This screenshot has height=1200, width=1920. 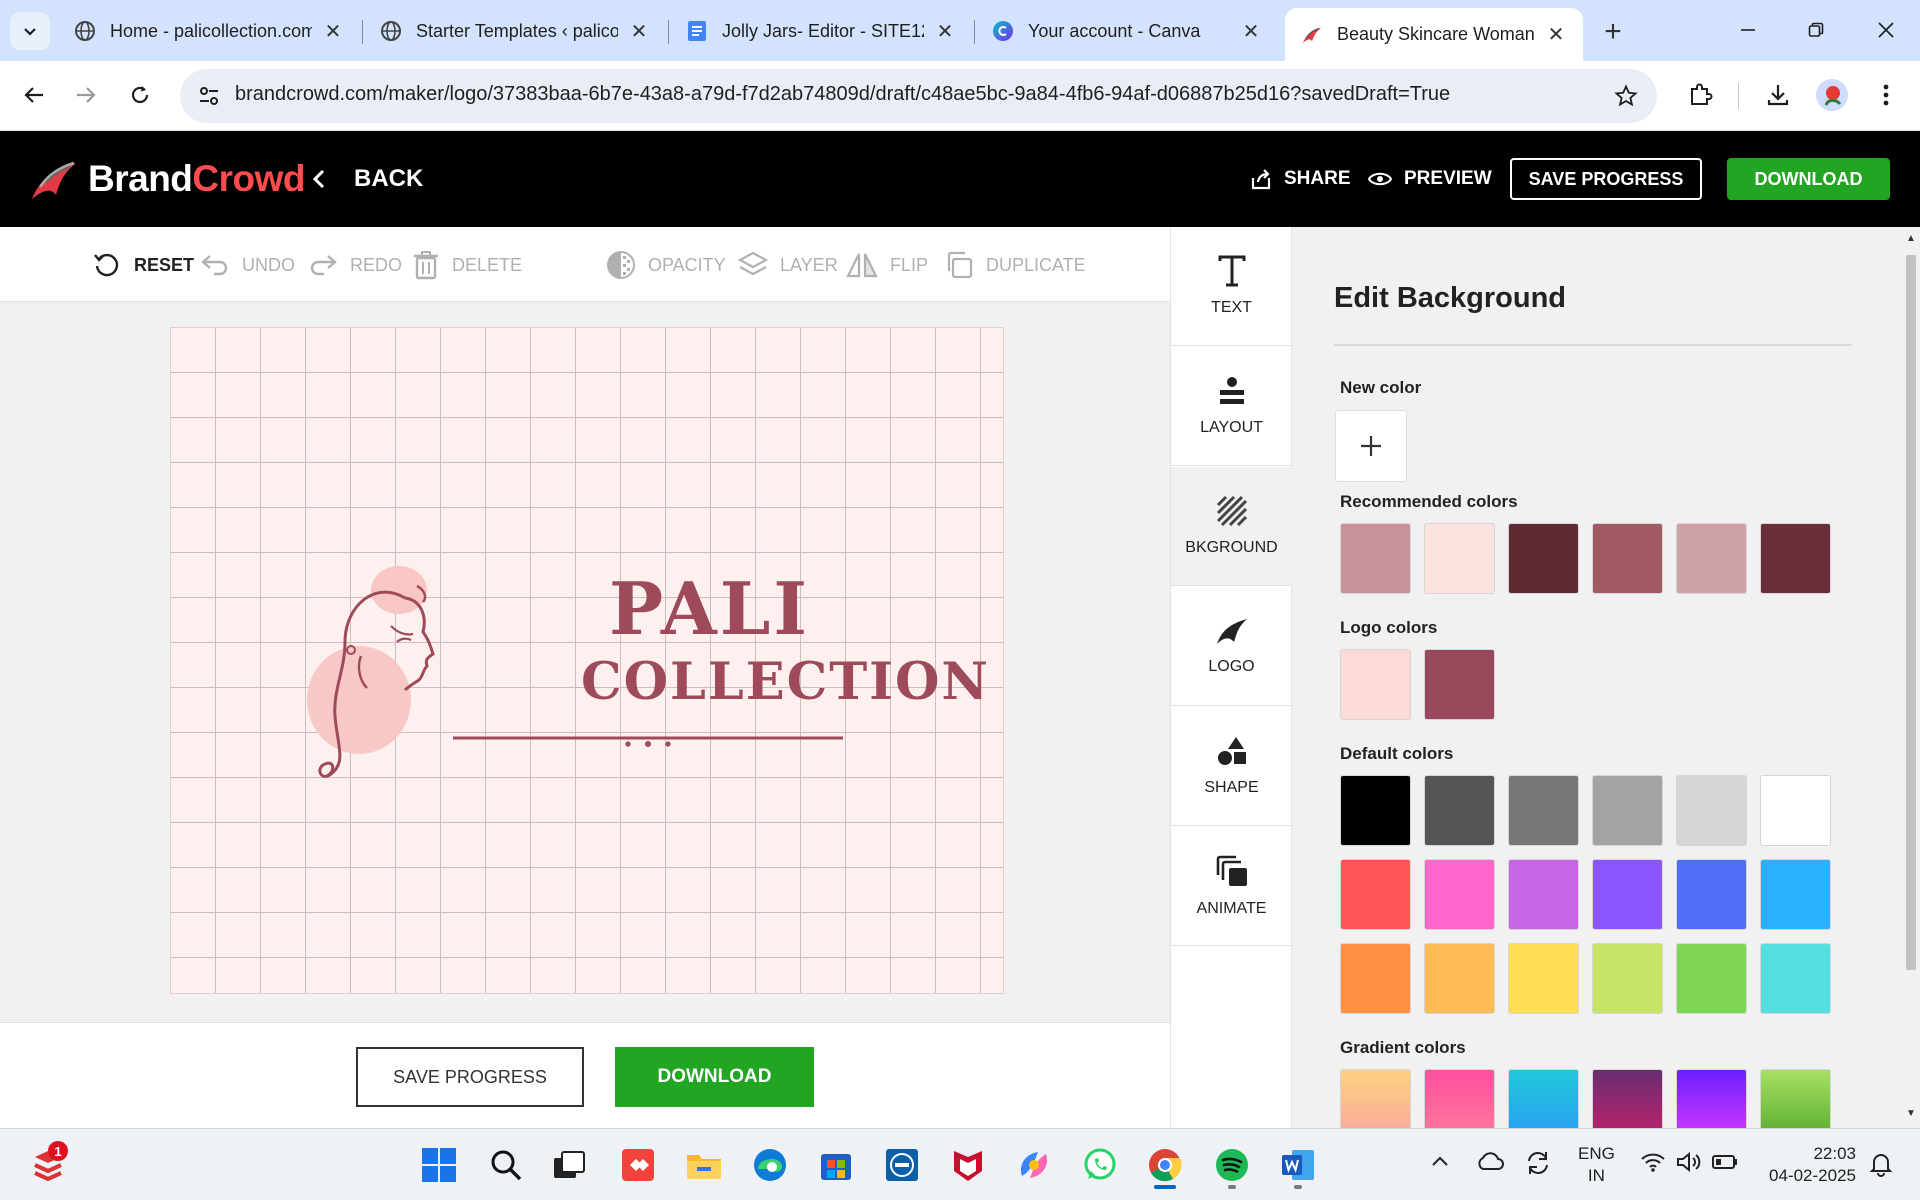 What do you see at coordinates (709, 608) in the screenshot?
I see `brand-name-line1: PALI` at bounding box center [709, 608].